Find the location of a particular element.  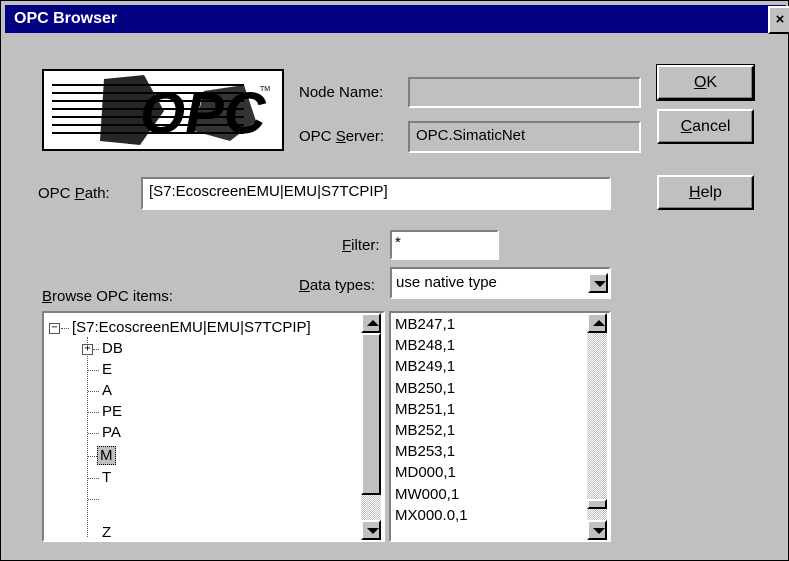

expand-icon: + is located at coordinates (87, 349).